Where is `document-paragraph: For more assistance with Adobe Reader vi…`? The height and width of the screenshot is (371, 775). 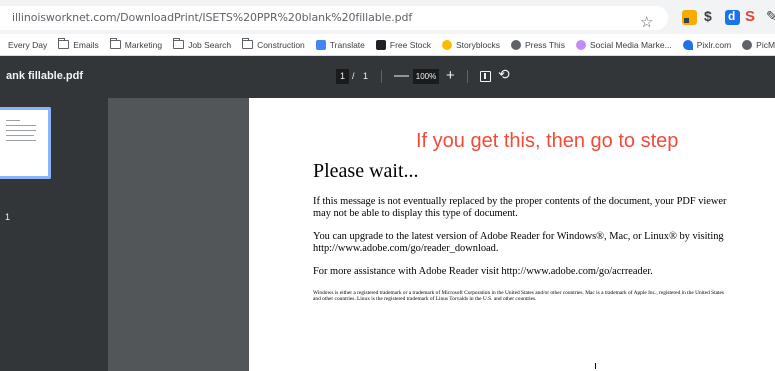 document-paragraph: For more assistance with Adobe Reader vi… is located at coordinates (483, 271).